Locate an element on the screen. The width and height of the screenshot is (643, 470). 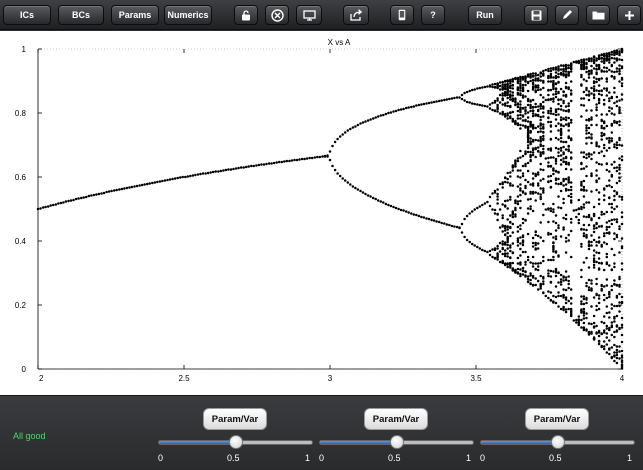
edit-button is located at coordinates (567, 15).